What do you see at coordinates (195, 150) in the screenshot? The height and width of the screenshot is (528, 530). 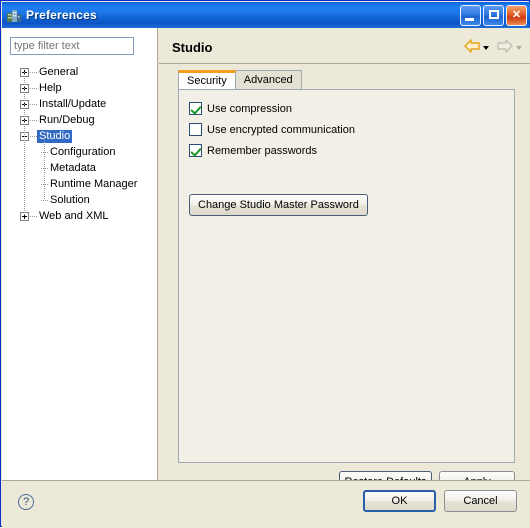 I see `checkbox-remember-passwords` at bounding box center [195, 150].